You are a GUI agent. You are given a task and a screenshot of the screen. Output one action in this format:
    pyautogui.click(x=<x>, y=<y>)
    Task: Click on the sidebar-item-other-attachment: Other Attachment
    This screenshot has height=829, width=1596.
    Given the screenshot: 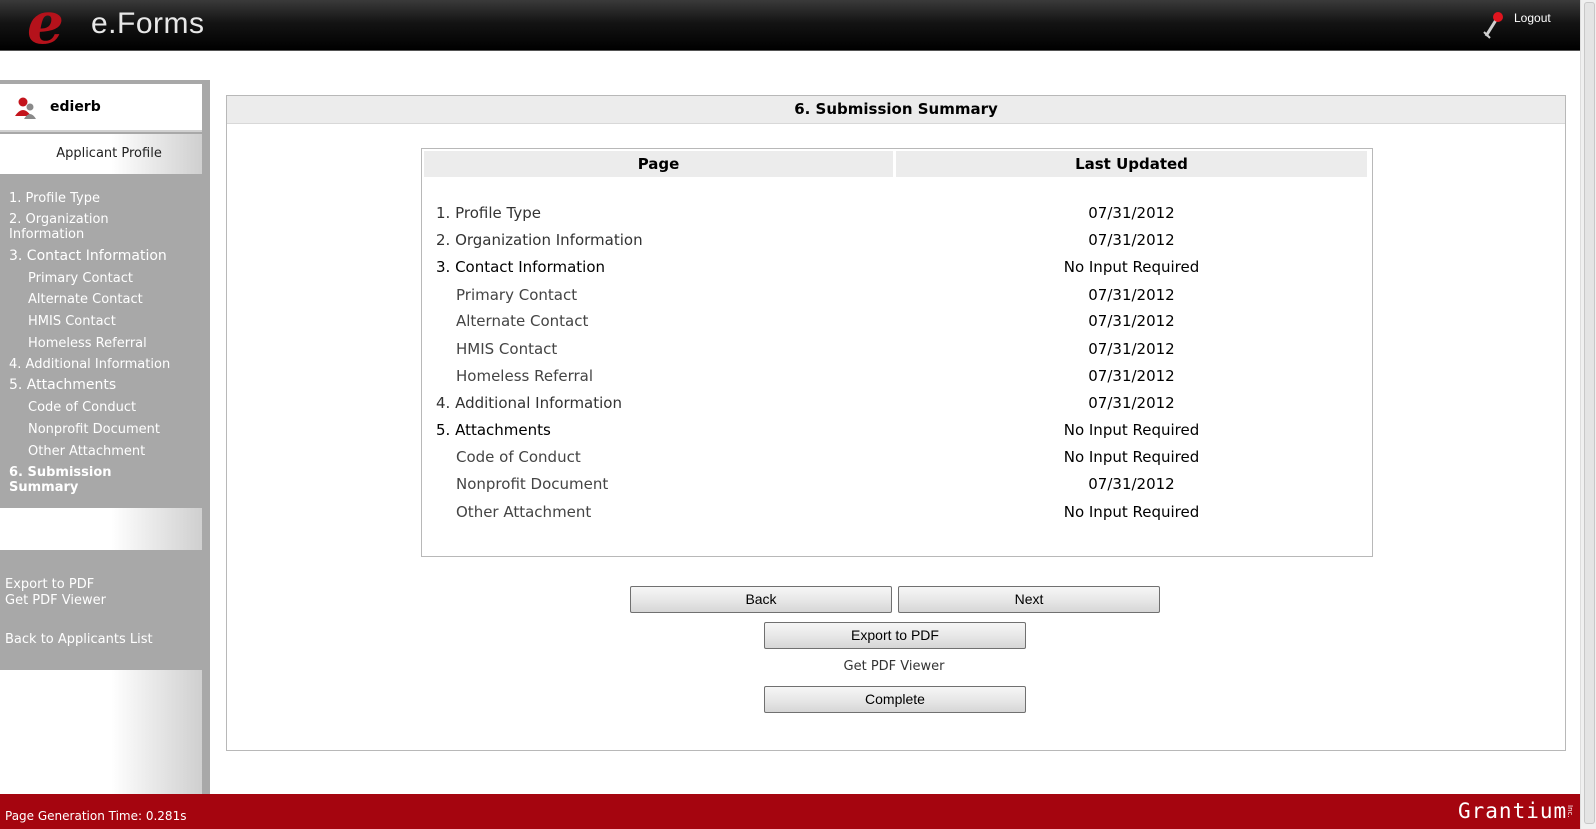 What is the action you would take?
    pyautogui.click(x=86, y=451)
    